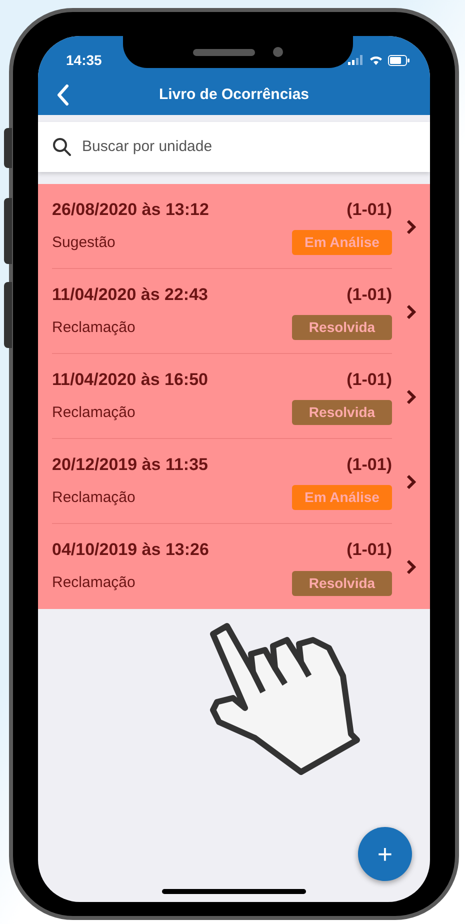  What do you see at coordinates (130, 379) in the screenshot?
I see `occurrence-datetime: 11/04/2020 às 16:50` at bounding box center [130, 379].